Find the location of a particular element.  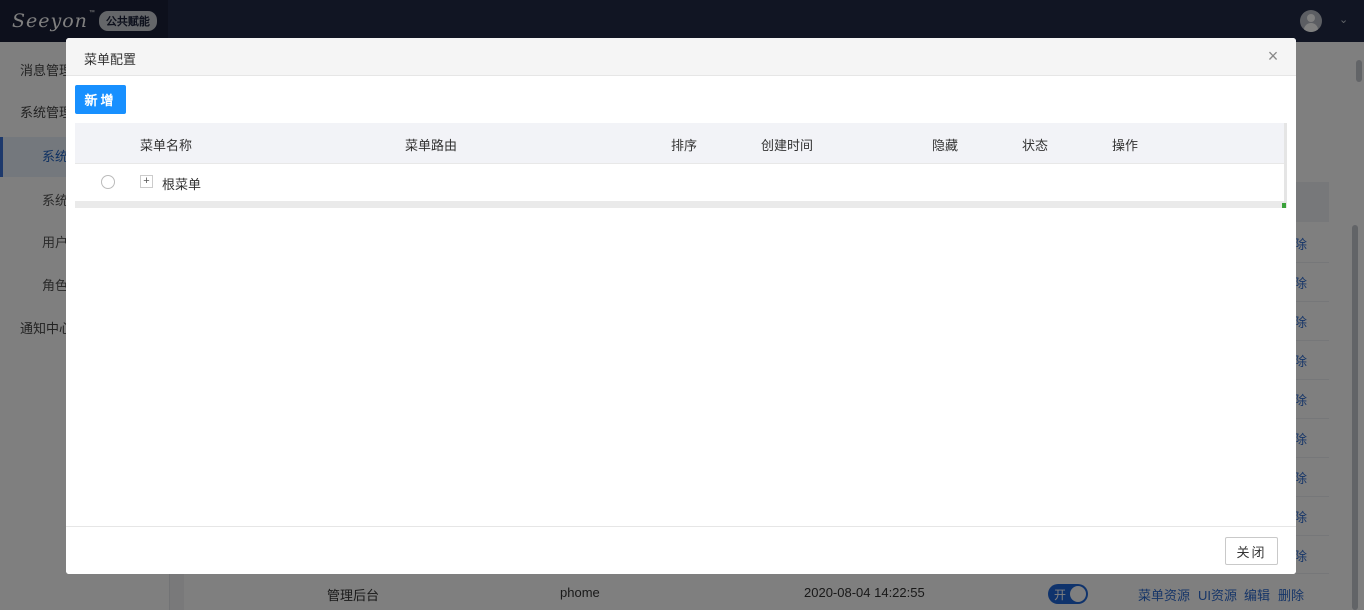

dialog-header: 菜单配置 × is located at coordinates (681, 57).